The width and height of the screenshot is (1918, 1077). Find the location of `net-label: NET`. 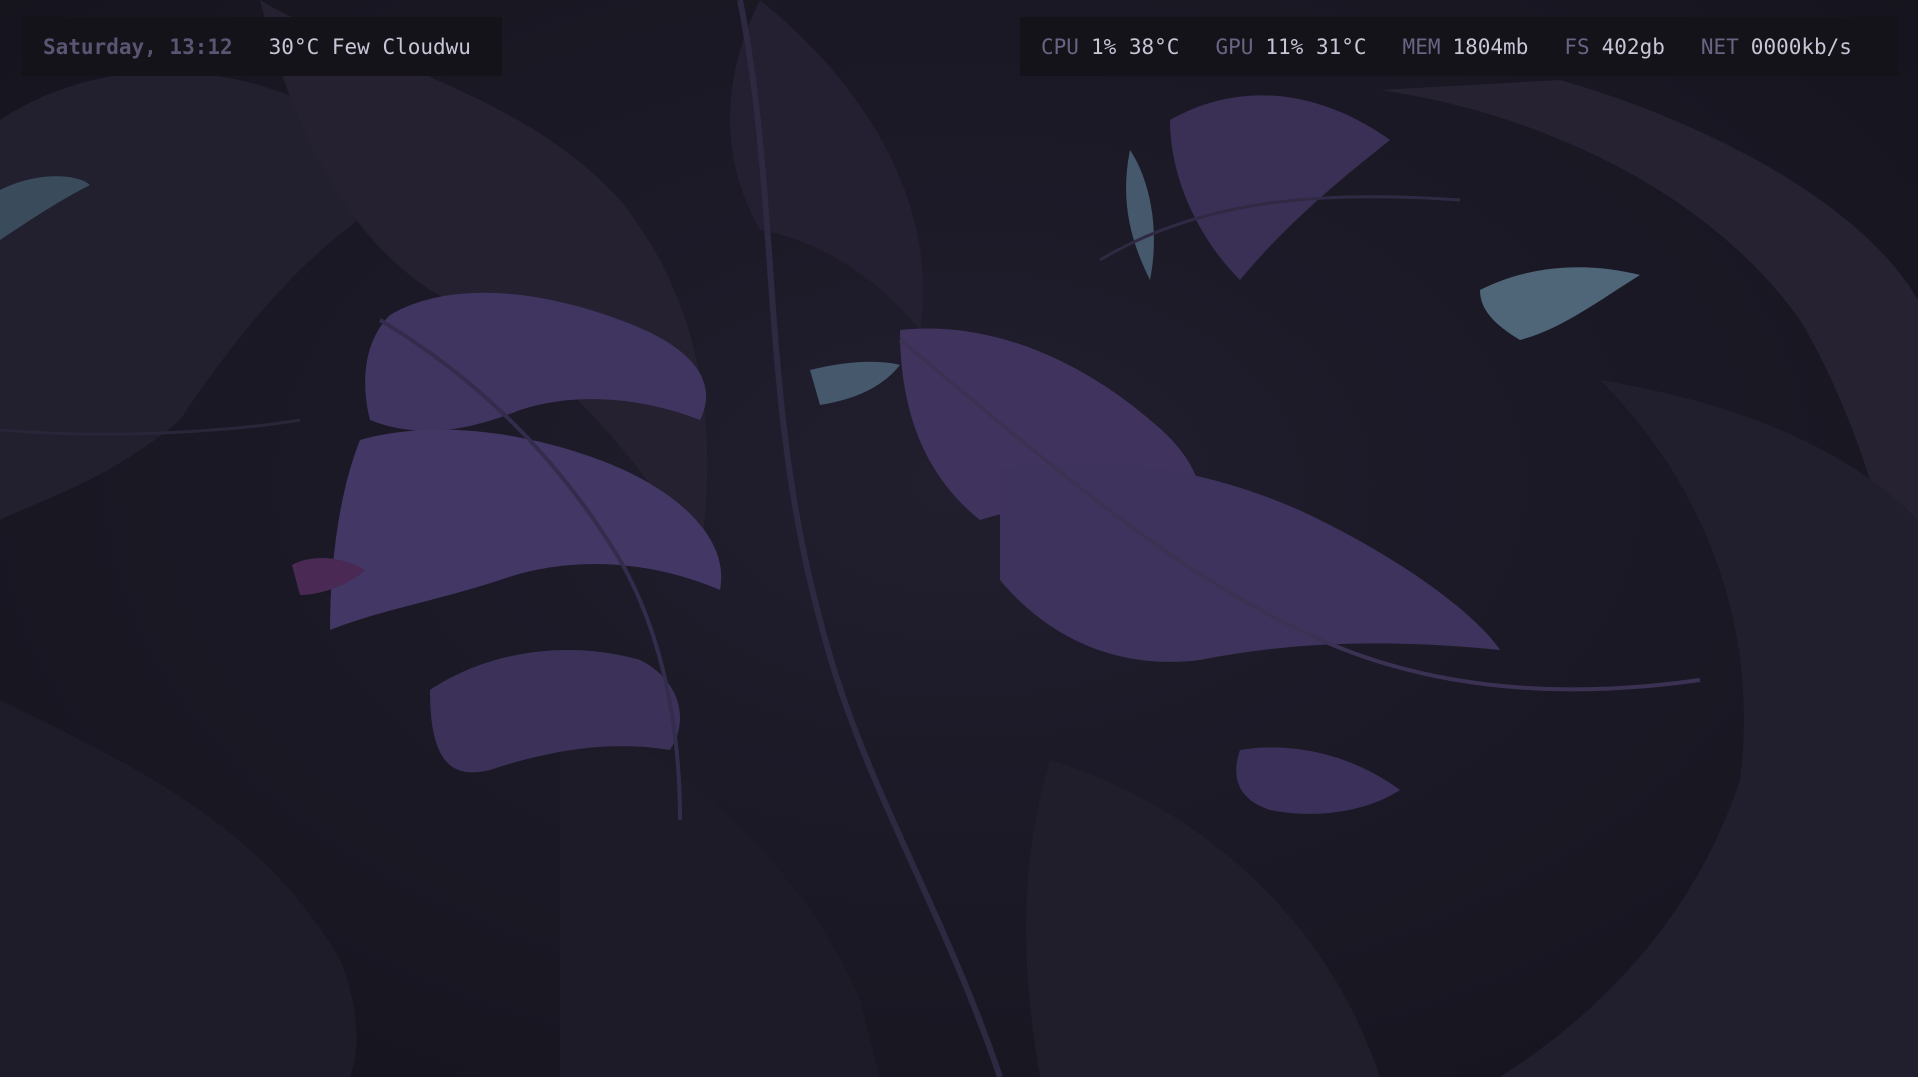

net-label: NET is located at coordinates (1719, 46).